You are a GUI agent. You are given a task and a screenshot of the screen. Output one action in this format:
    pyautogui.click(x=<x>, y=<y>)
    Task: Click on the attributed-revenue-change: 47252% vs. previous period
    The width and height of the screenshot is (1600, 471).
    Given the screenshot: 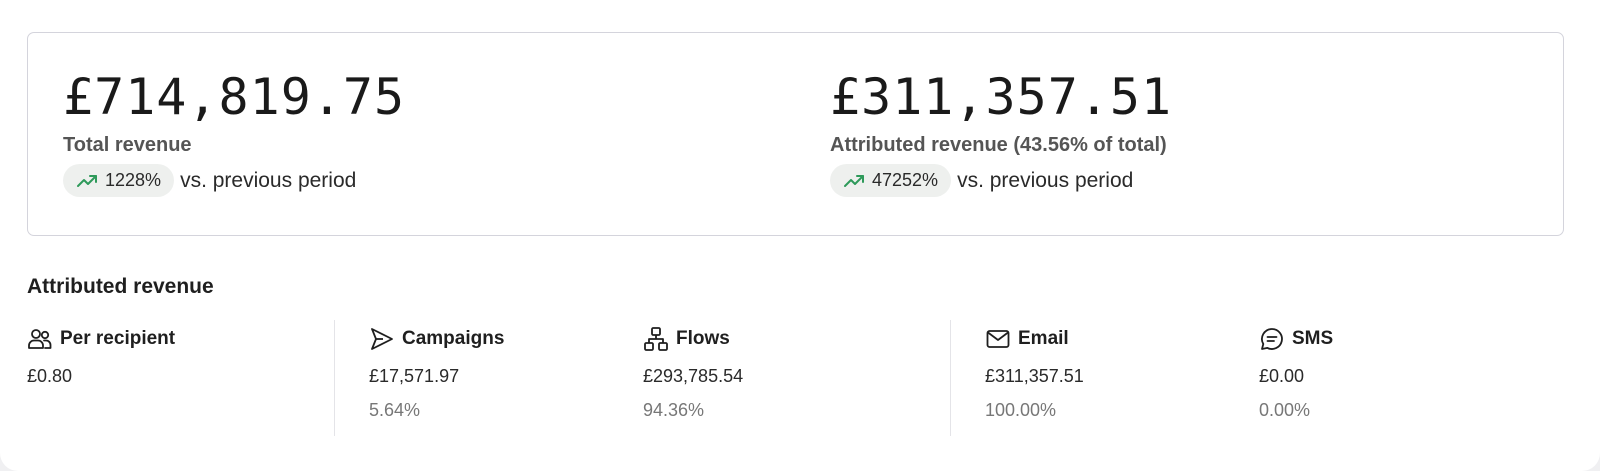 What is the action you would take?
    pyautogui.click(x=1001, y=180)
    